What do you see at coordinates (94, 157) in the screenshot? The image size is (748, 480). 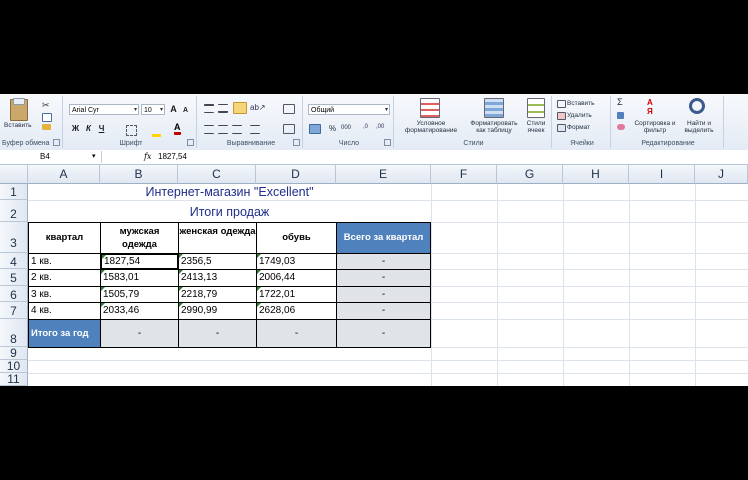 I see `chevron-down-icon: ▾` at bounding box center [94, 157].